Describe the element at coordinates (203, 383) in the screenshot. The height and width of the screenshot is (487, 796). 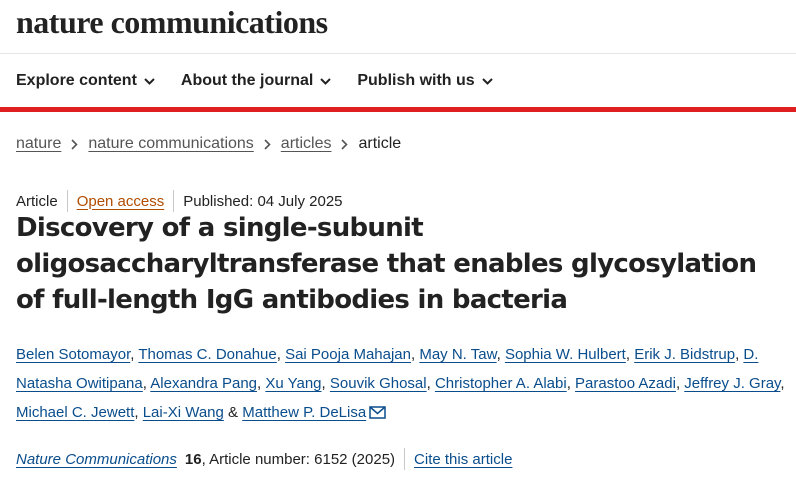
I see `author-link: Alexandra Pang` at that location.